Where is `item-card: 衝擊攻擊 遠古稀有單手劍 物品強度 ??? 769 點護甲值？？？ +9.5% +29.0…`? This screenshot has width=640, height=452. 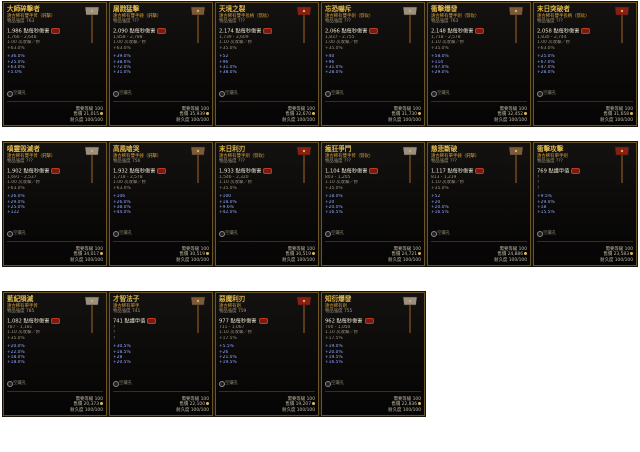 item-card: 衝擊攻擊 遠古稀有單手劍 物品強度 ??? 769 點護甲值？？？ +9.5% +29.0… is located at coordinates (585, 204).